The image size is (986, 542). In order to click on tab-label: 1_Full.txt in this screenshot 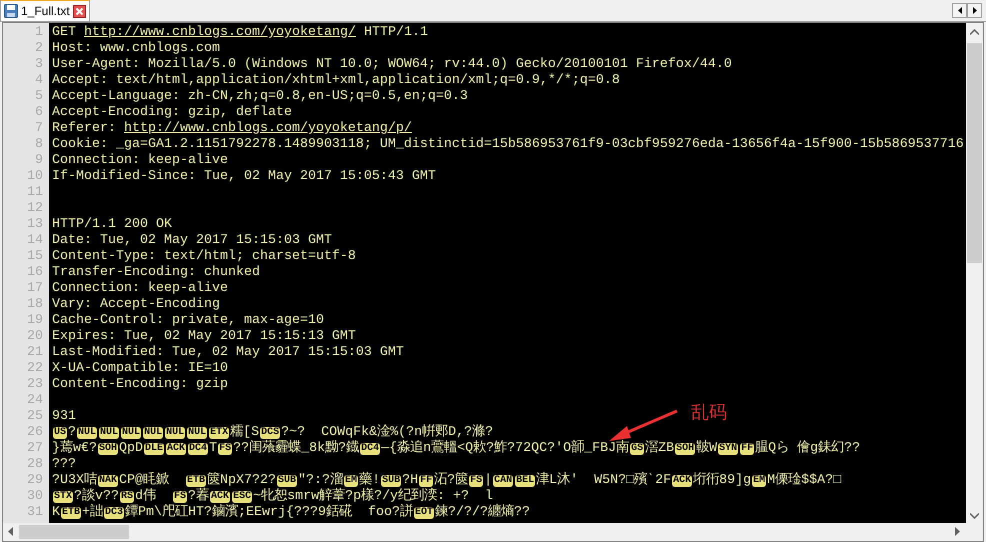, I will do `click(45, 11)`.